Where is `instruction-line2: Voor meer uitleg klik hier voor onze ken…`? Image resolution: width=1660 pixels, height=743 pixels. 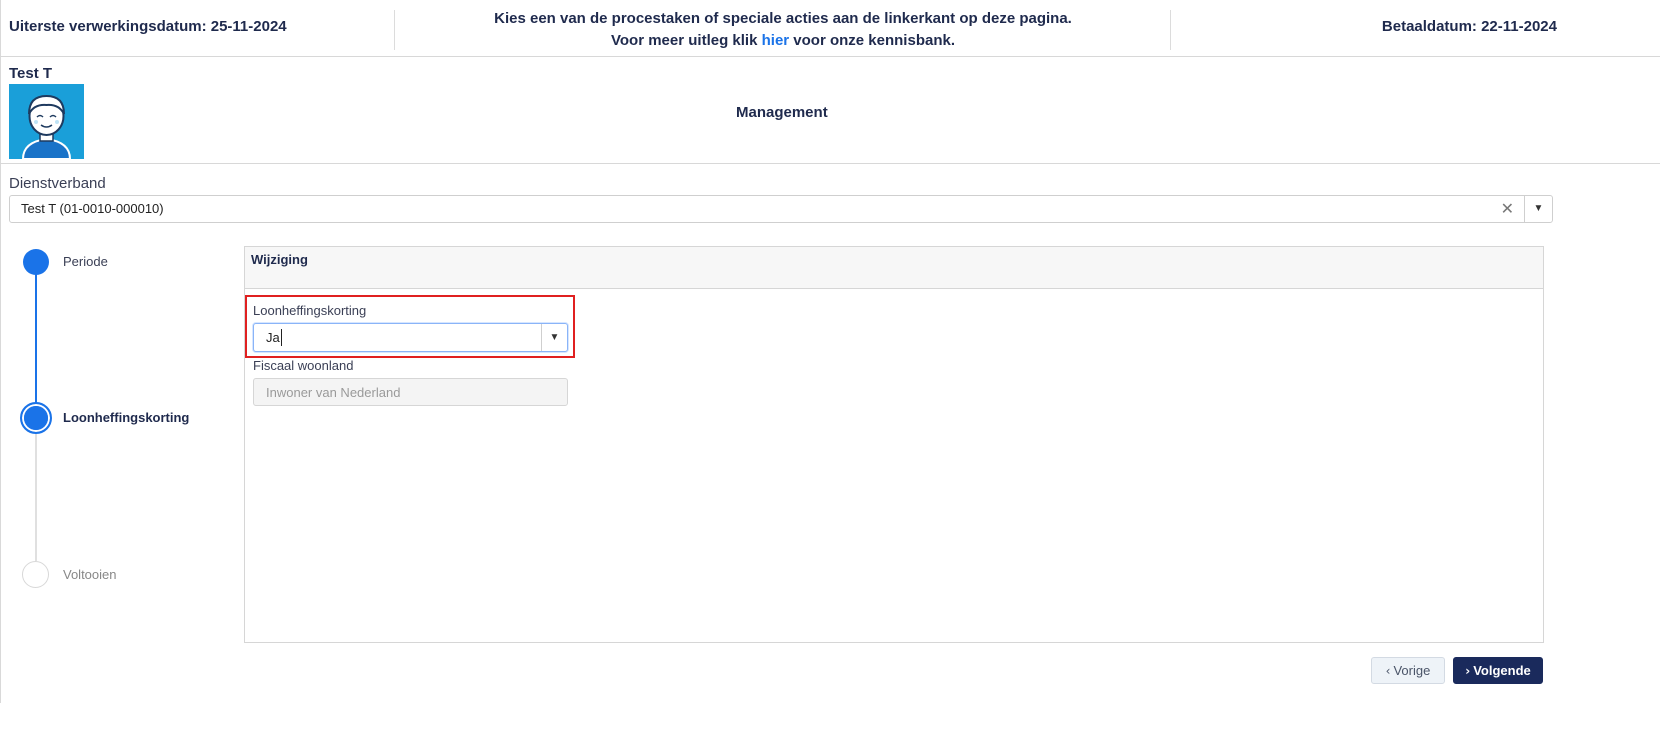
instruction-line2: Voor meer uitleg klik hier voor onze ken… is located at coordinates (783, 41).